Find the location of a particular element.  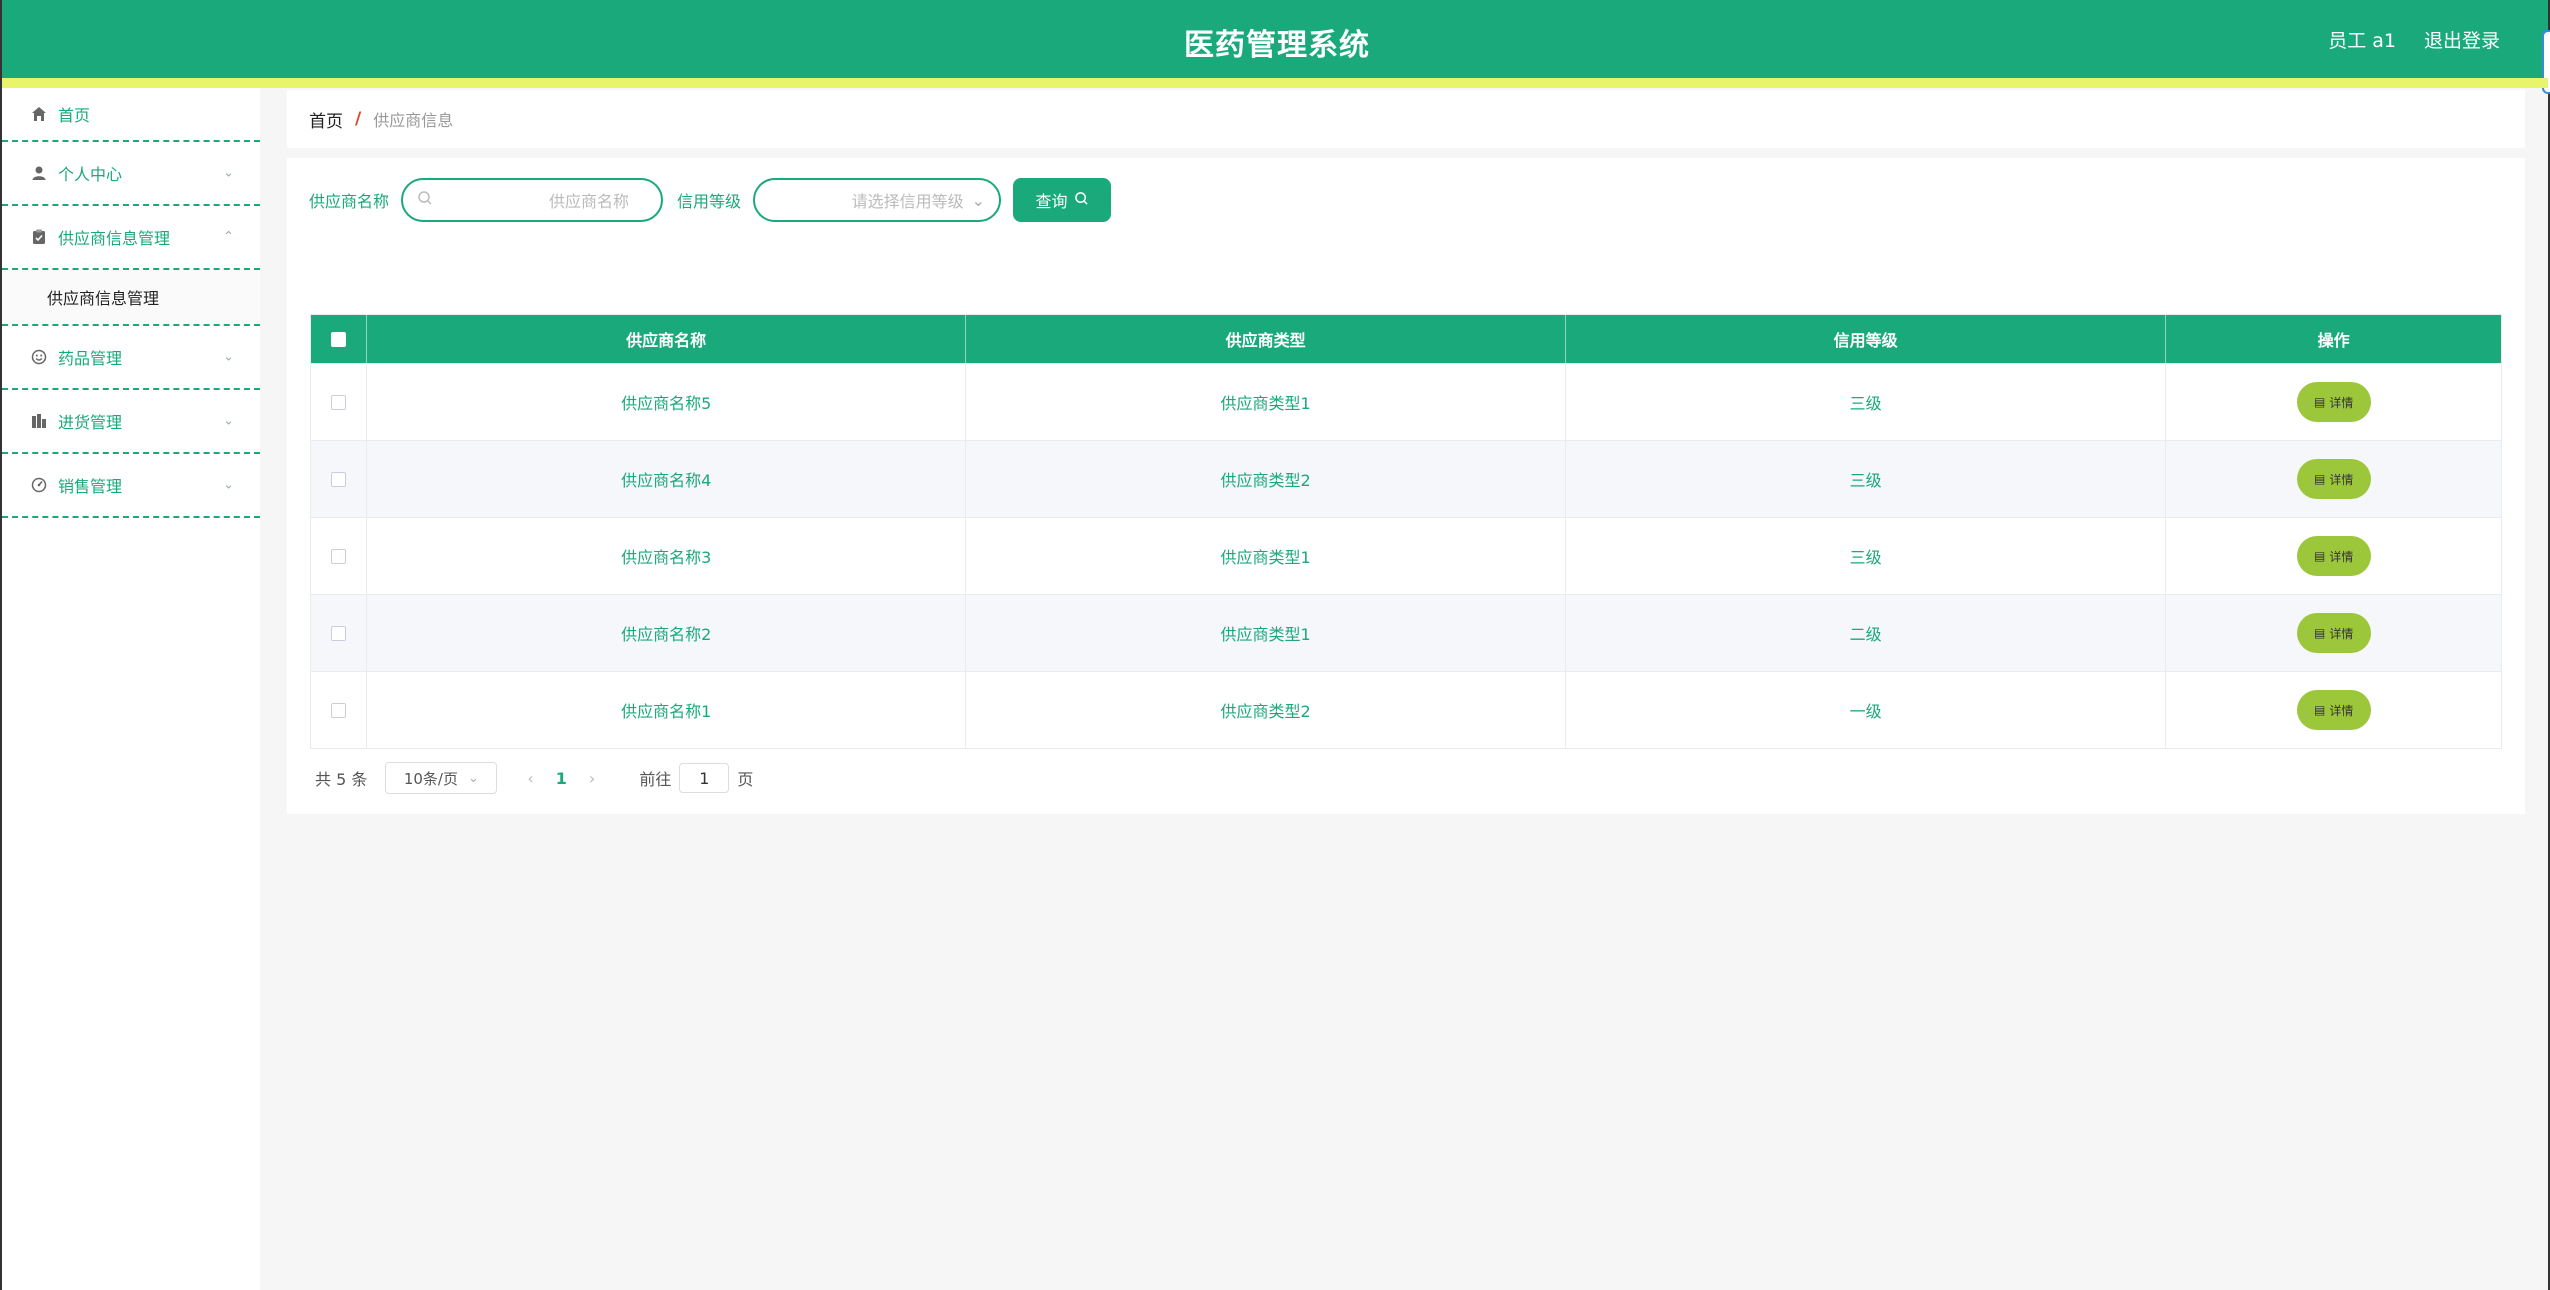

smile-icon is located at coordinates (39, 357).